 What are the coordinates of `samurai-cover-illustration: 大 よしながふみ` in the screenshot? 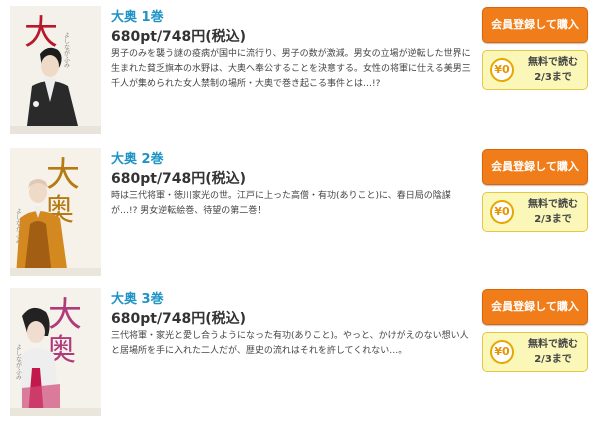 It's located at (55, 70).